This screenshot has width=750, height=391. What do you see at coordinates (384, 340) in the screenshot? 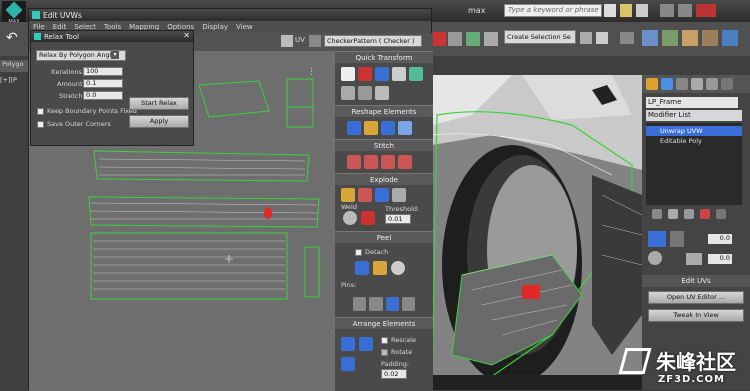
I see `rescale-checkbox` at bounding box center [384, 340].